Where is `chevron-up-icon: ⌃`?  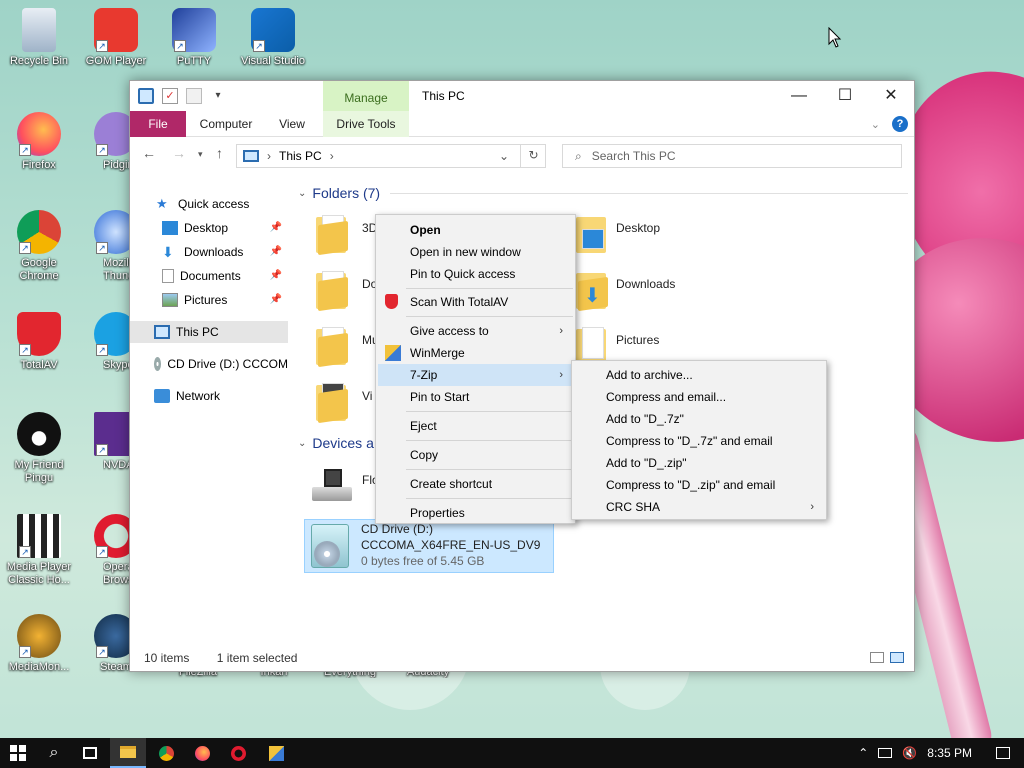 chevron-up-icon: ⌃ is located at coordinates (863, 753).